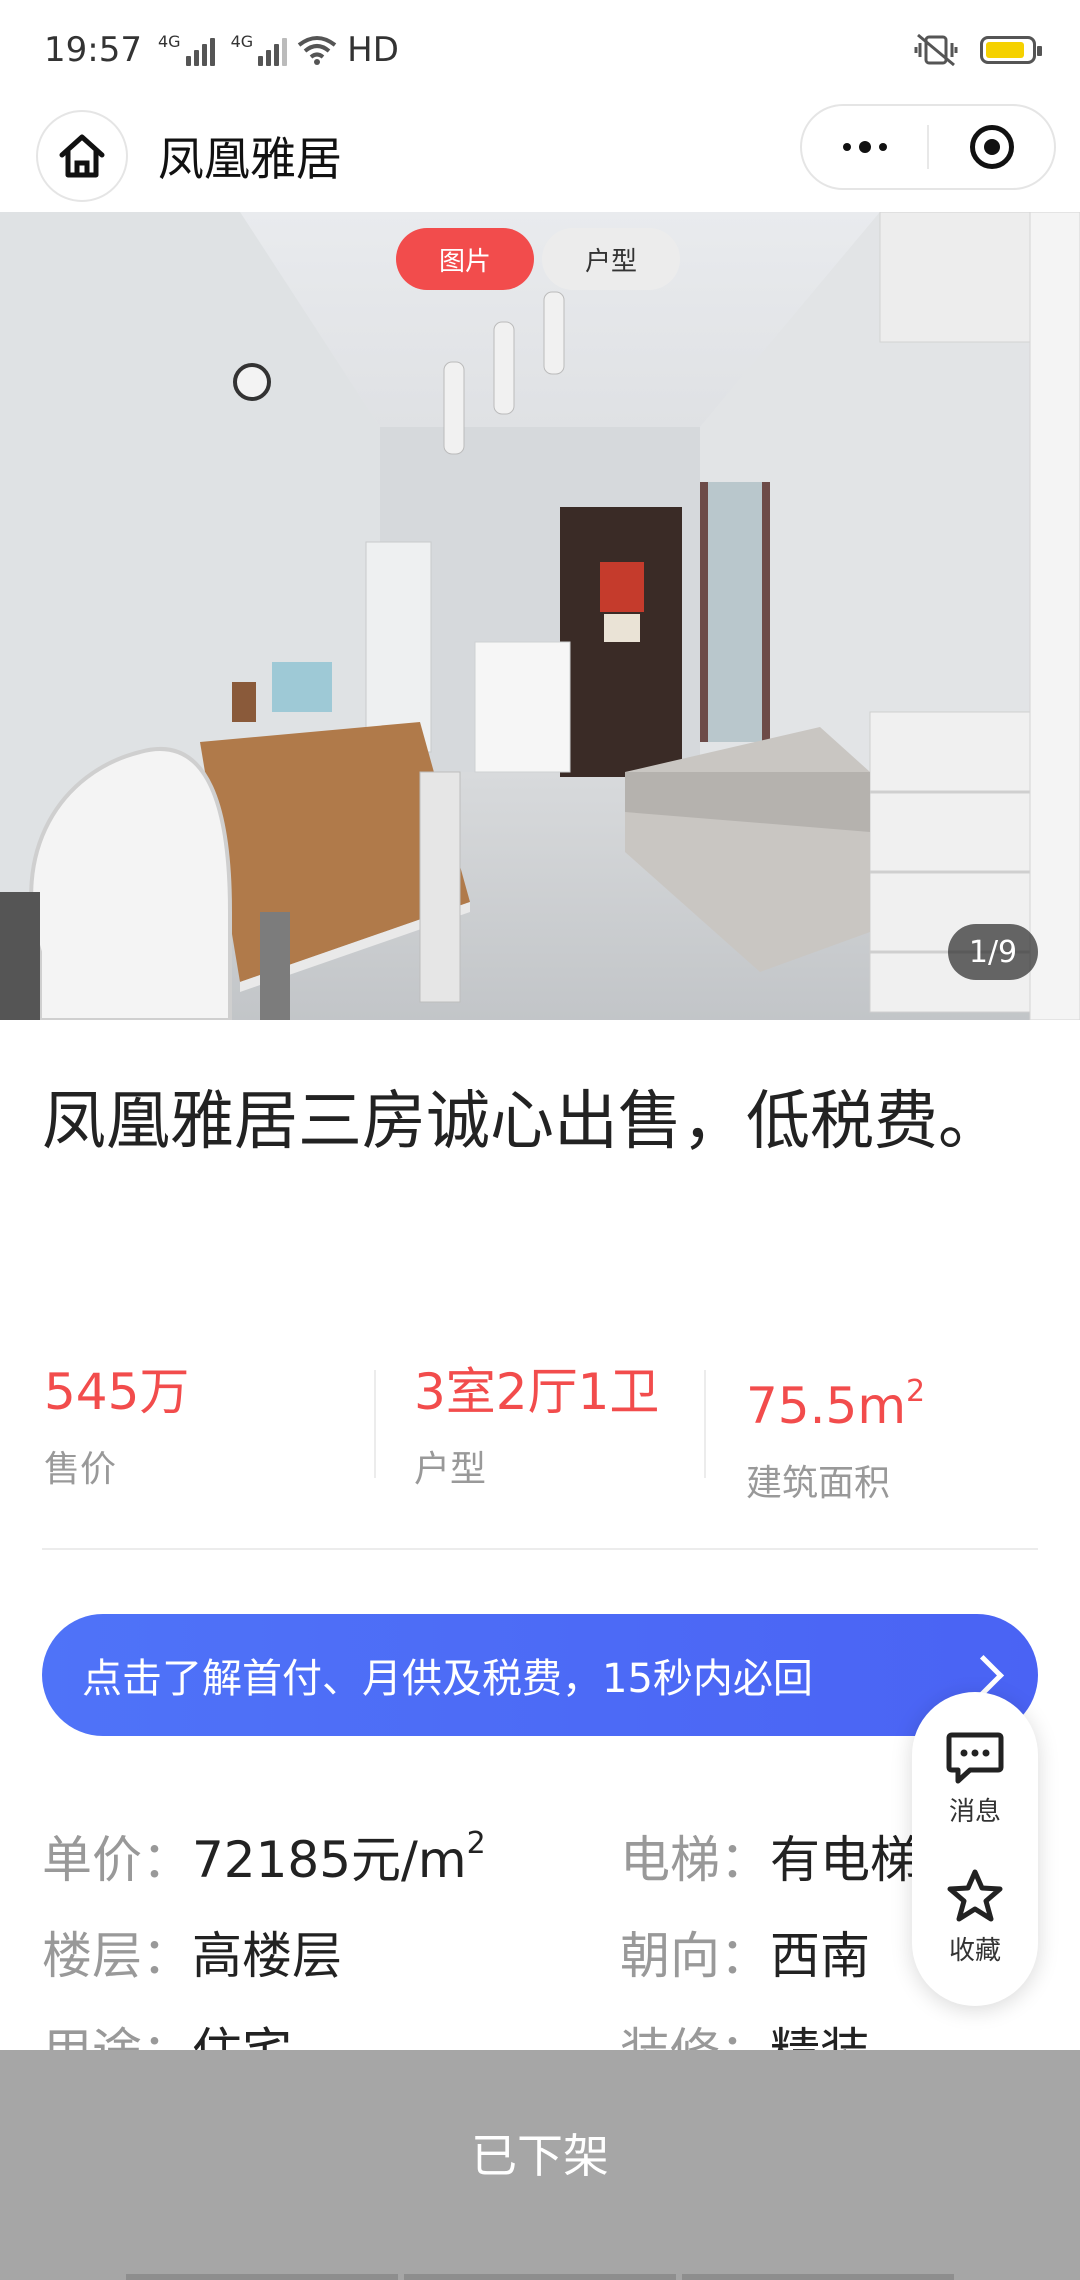 The width and height of the screenshot is (1080, 2280). Describe the element at coordinates (978, 50) in the screenshot. I see `status-bar-right` at that location.